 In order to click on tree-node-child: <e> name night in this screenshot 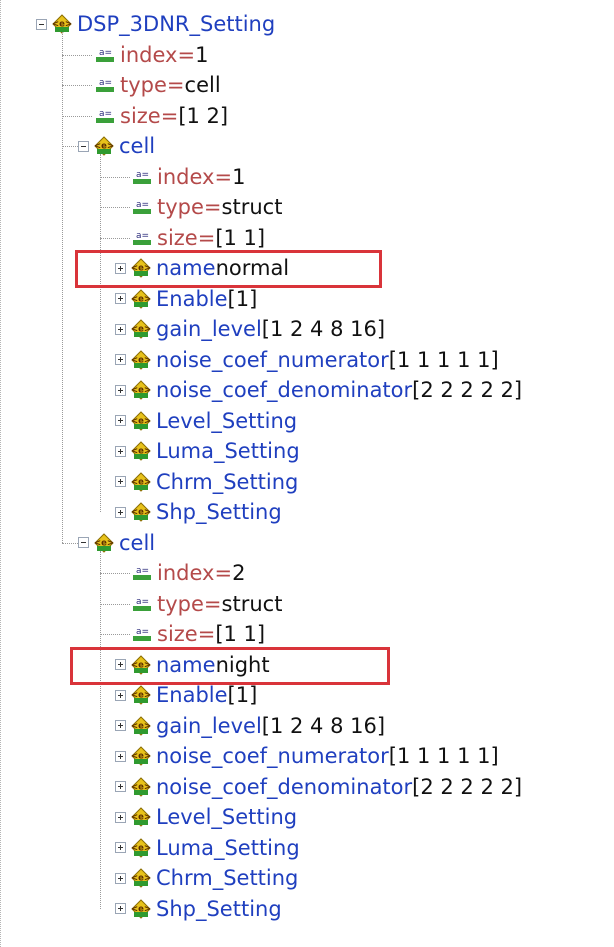, I will do `click(192, 665)`.